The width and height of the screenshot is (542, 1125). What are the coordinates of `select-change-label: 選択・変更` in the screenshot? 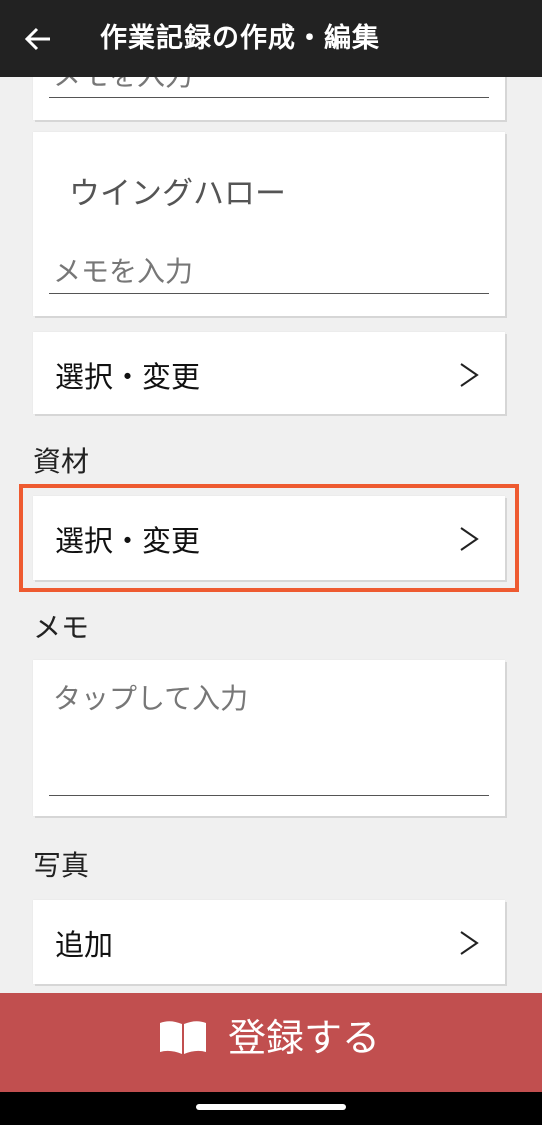 It's located at (128, 377).